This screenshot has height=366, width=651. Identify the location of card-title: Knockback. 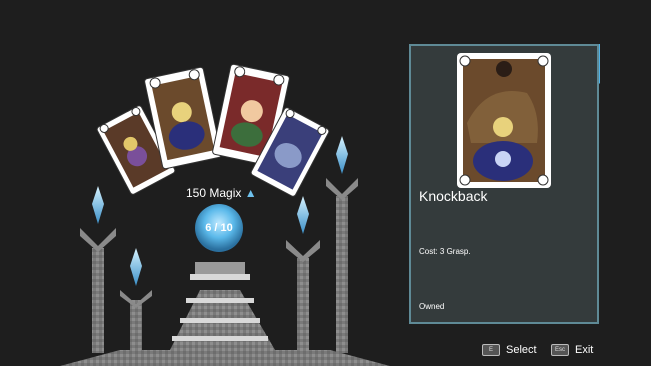
(453, 196).